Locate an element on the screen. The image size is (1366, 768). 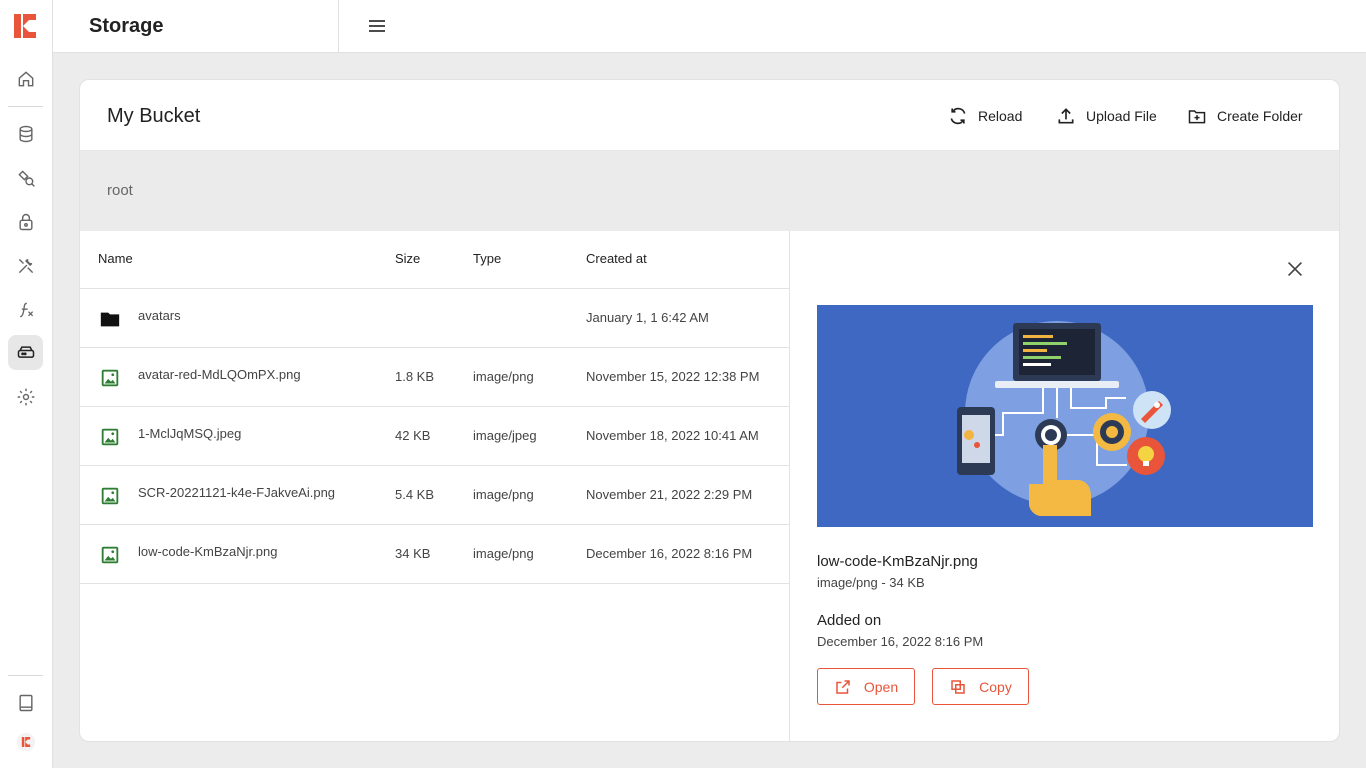
row-created: December 16, 2022 8:16 PM is located at coordinates (669, 553).